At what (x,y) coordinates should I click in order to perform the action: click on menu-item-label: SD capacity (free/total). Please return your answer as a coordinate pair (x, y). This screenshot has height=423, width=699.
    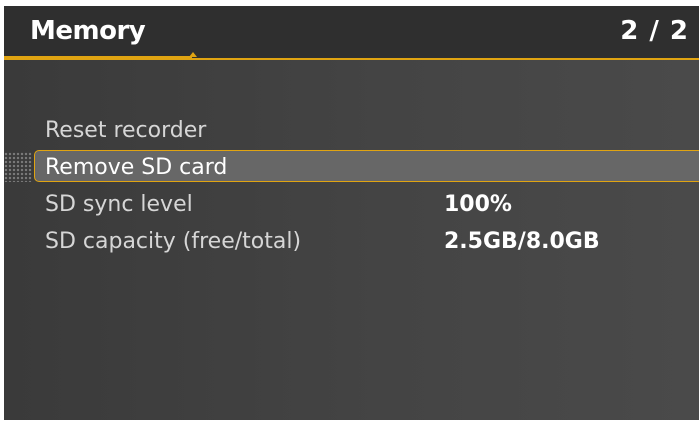
    Looking at the image, I should click on (173, 241).